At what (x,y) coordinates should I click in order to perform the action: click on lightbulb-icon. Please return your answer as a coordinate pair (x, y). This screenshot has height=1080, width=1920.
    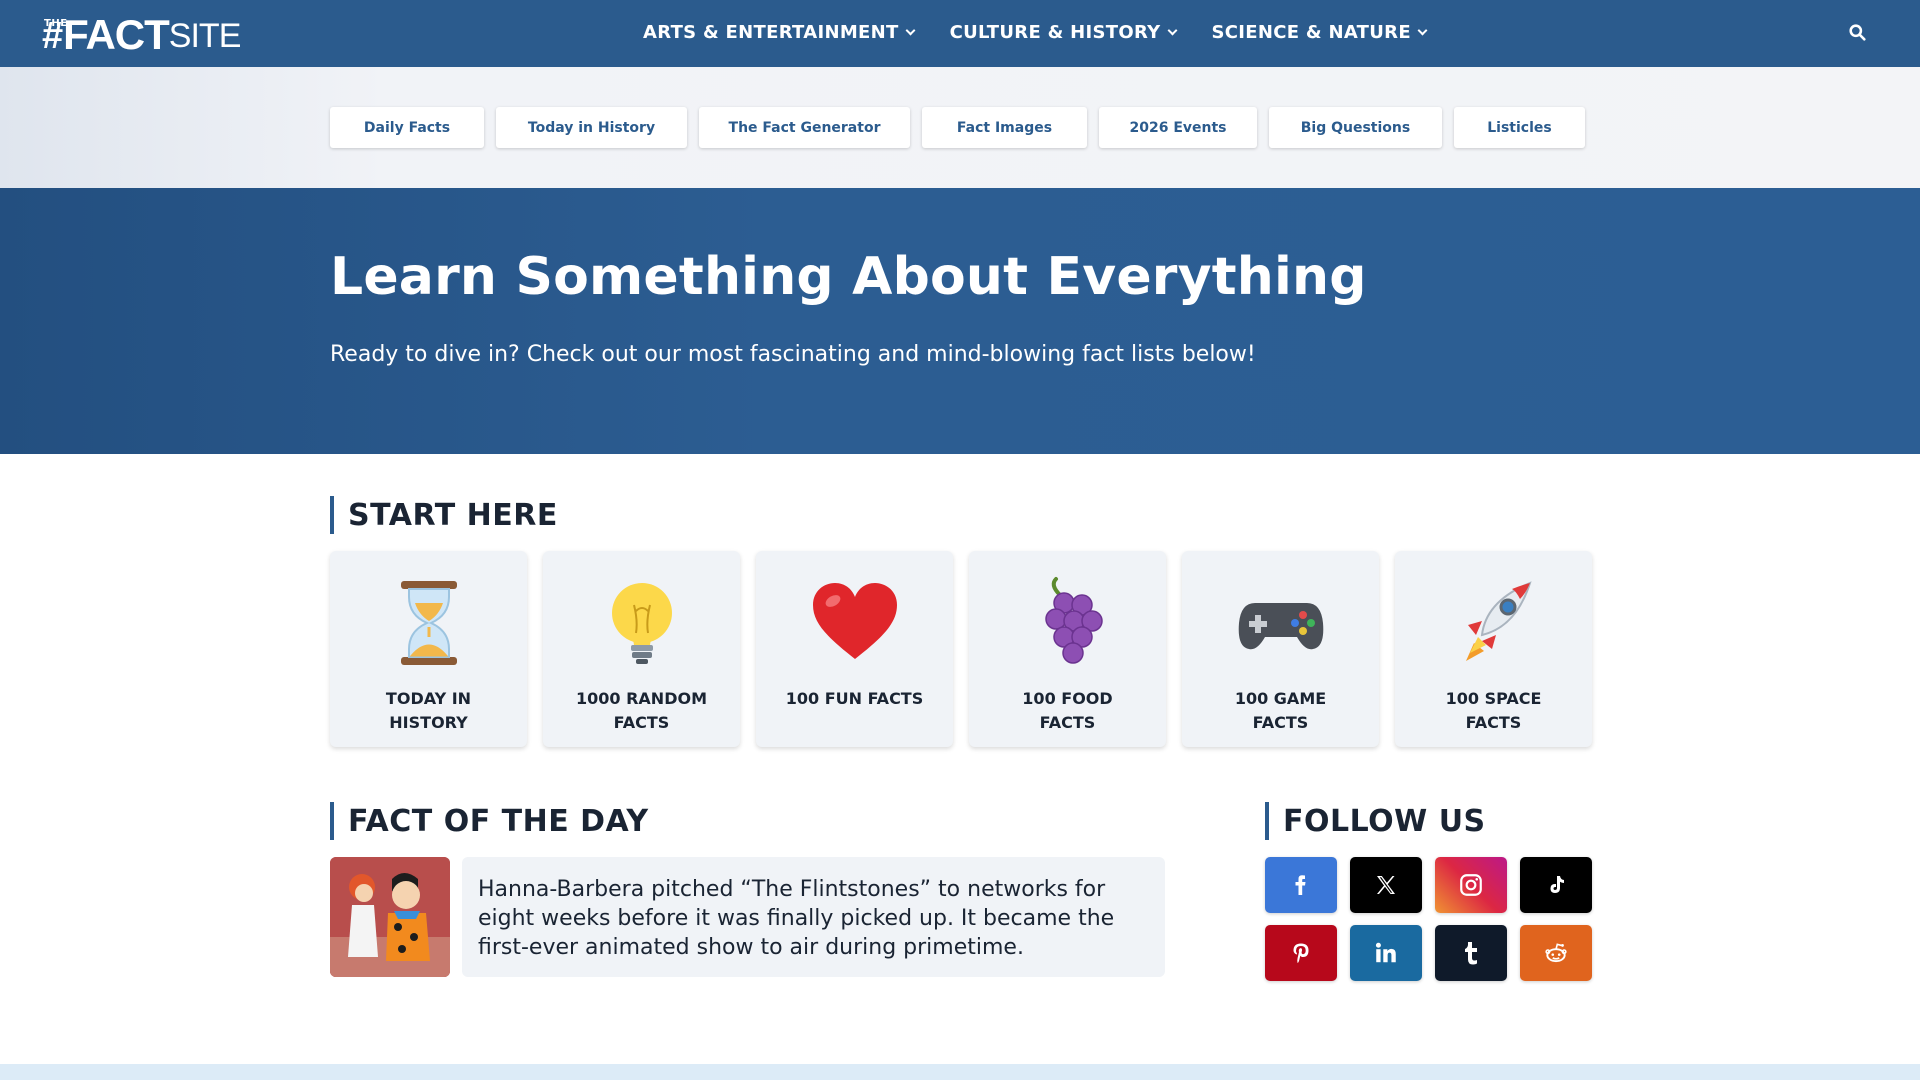
    Looking at the image, I should click on (641, 623).